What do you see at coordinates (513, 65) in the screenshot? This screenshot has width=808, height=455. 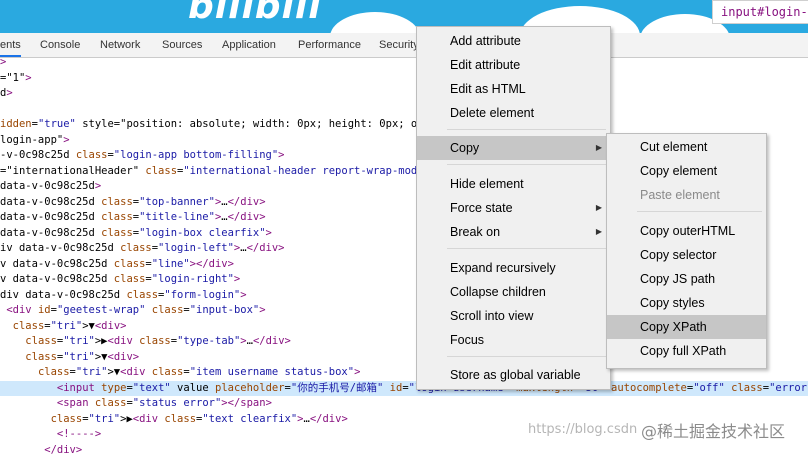 I see `menu-item-edit-attribute: Edit attribute` at bounding box center [513, 65].